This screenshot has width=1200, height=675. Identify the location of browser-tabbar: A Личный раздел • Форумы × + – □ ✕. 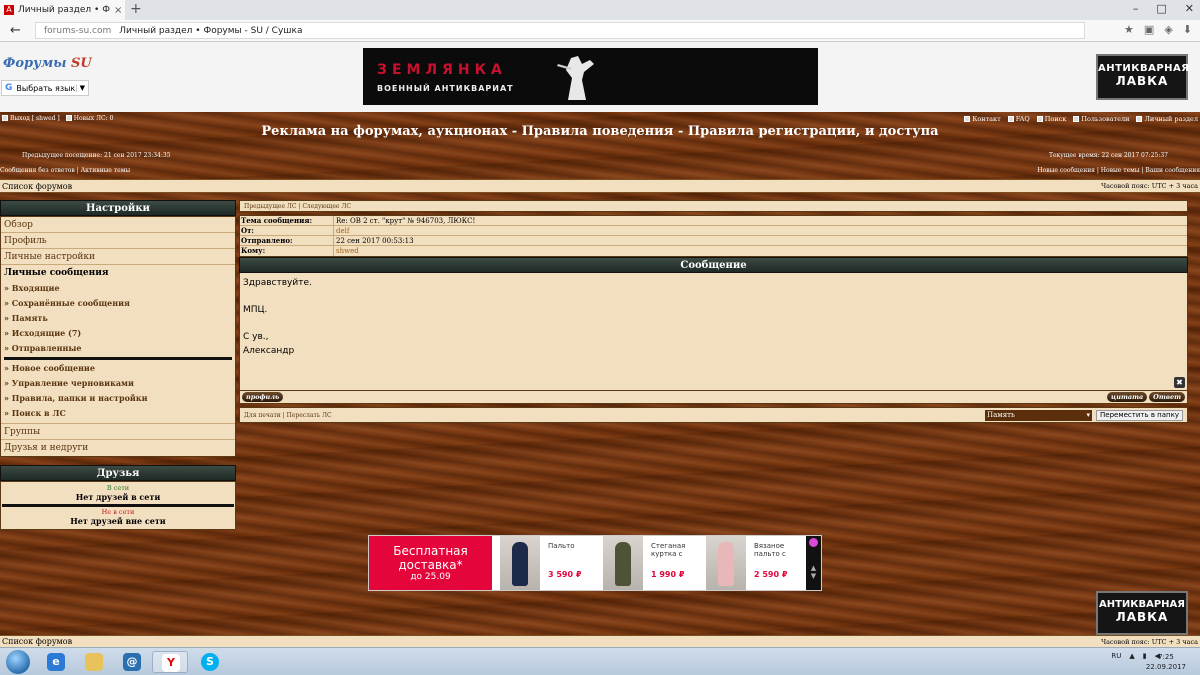
(600, 10).